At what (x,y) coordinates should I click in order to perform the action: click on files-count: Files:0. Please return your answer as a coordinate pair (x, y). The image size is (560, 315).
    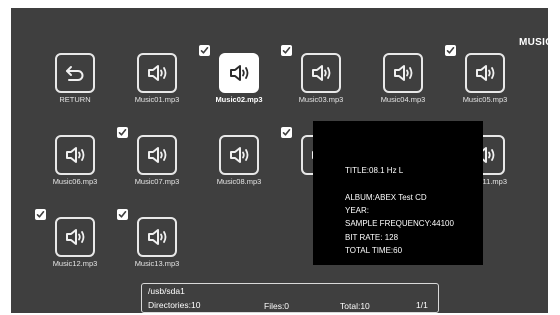
    Looking at the image, I should click on (277, 306).